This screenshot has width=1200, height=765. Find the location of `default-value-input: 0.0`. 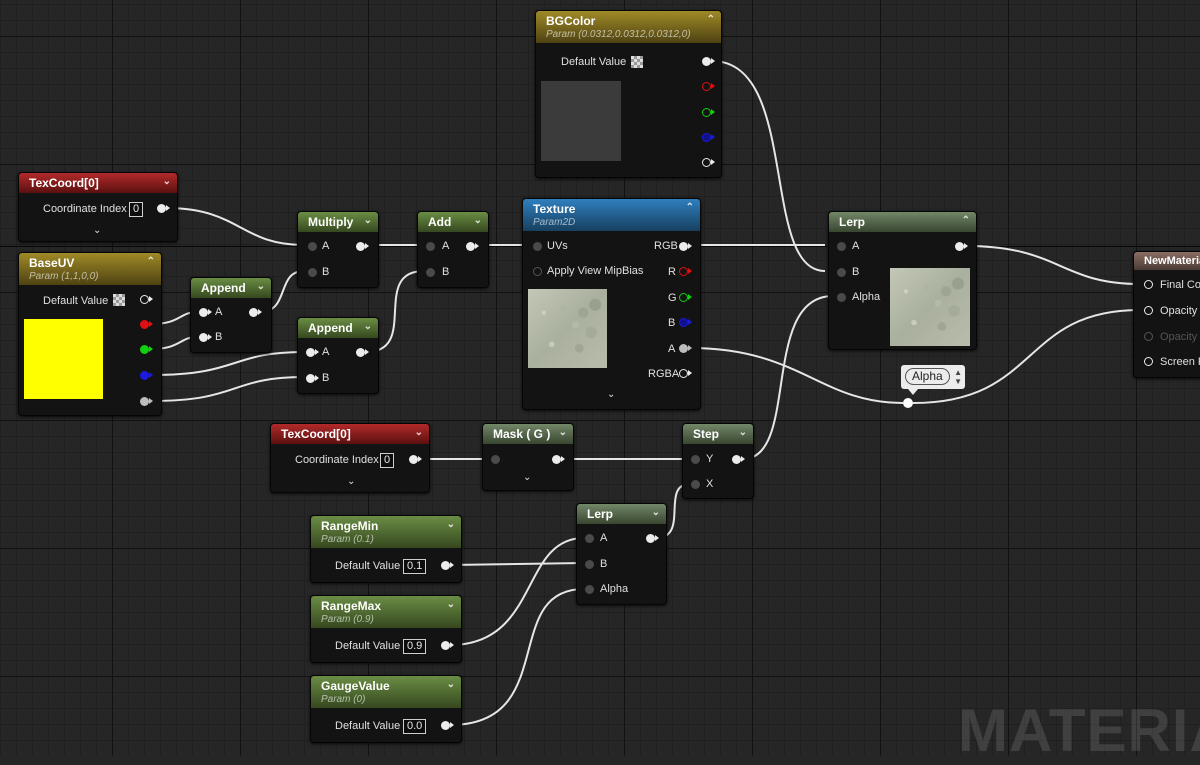

default-value-input: 0.0 is located at coordinates (415, 726).